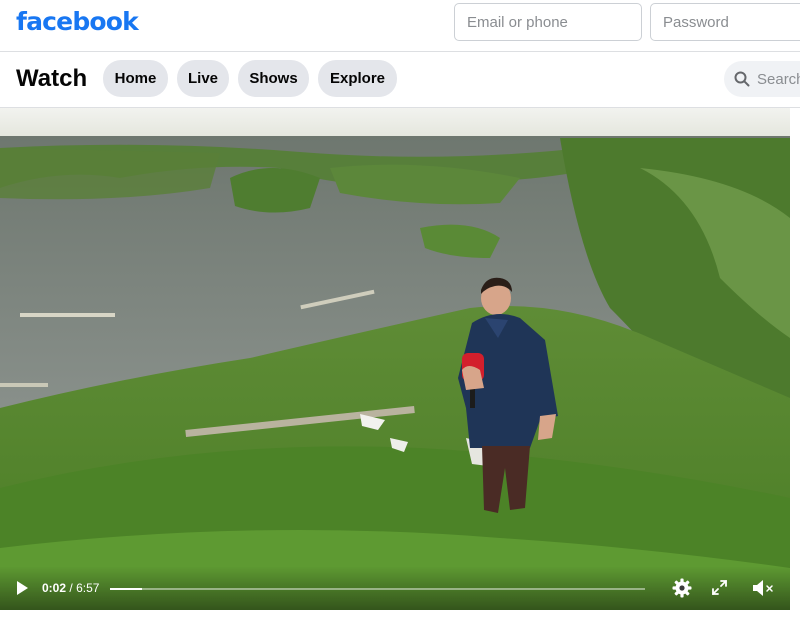  Describe the element at coordinates (77, 21) in the screenshot. I see `facebook-logo: facebook` at that location.